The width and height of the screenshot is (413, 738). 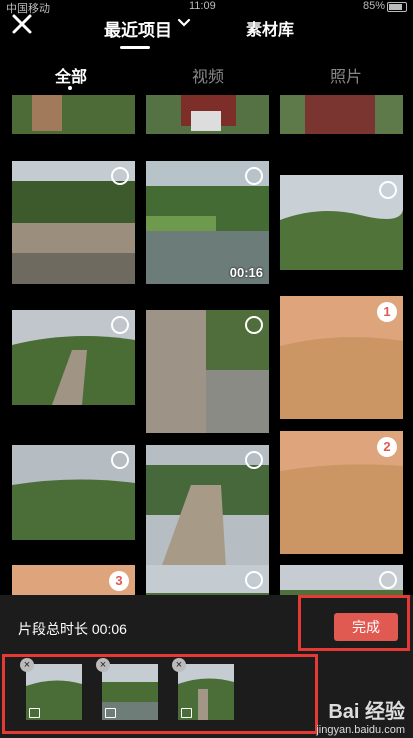 I want to click on media-tile-selected: 1, so click(x=341, y=357).